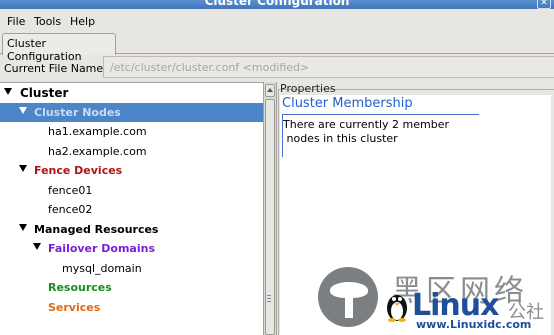  Describe the element at coordinates (55, 68) in the screenshot. I see `file-name-label: Current File Name:` at that location.